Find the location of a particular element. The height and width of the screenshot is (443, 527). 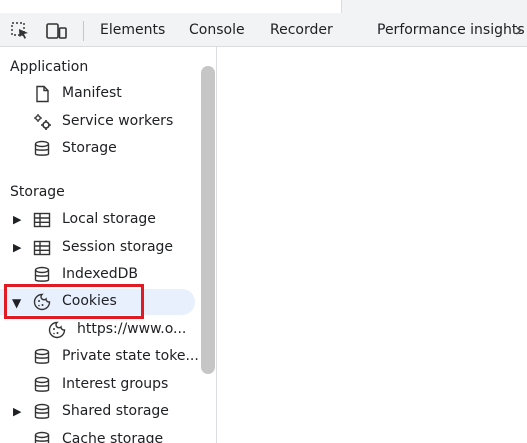

tab-console: Console is located at coordinates (217, 30).